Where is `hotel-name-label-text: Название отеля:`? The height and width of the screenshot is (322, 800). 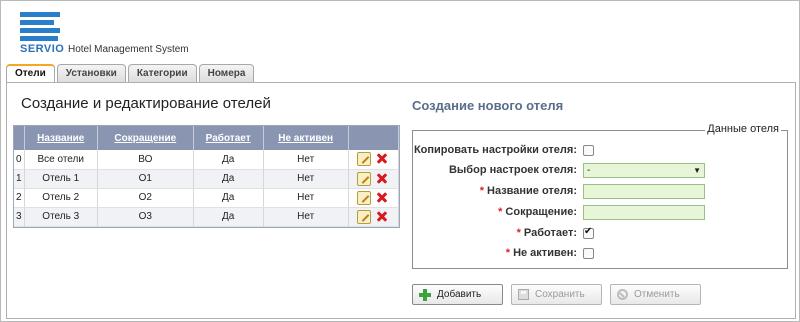 hotel-name-label-text: Название отеля: is located at coordinates (532, 191).